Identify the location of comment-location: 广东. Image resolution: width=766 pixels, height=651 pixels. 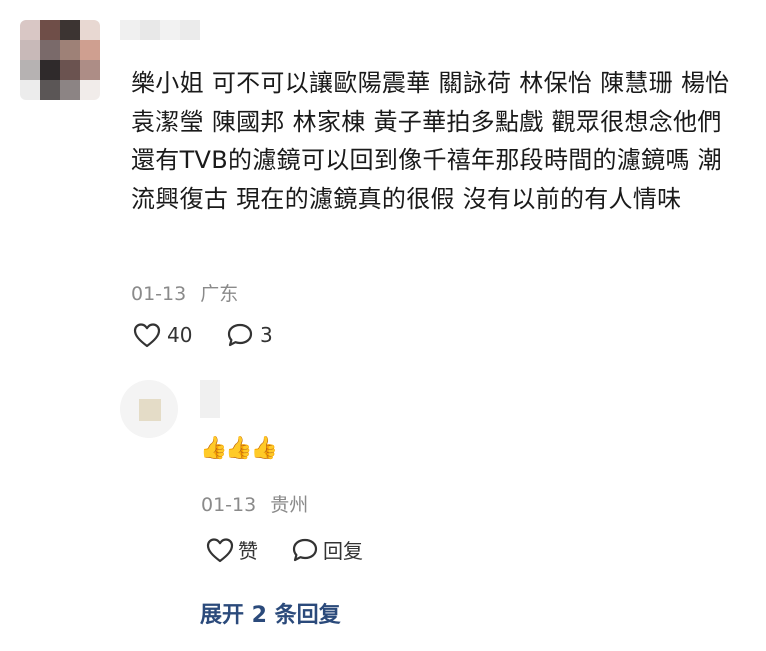
(219, 294).